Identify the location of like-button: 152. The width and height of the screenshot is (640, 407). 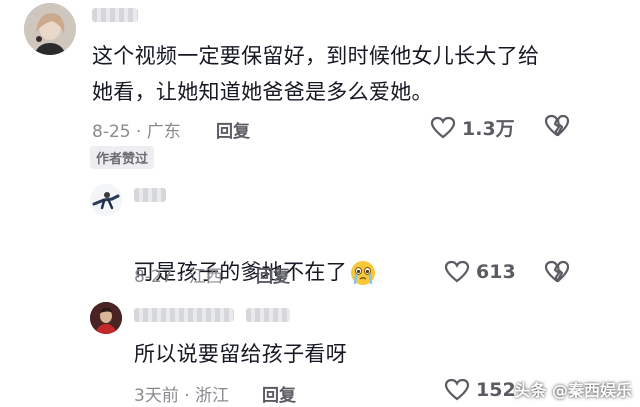
(480, 390).